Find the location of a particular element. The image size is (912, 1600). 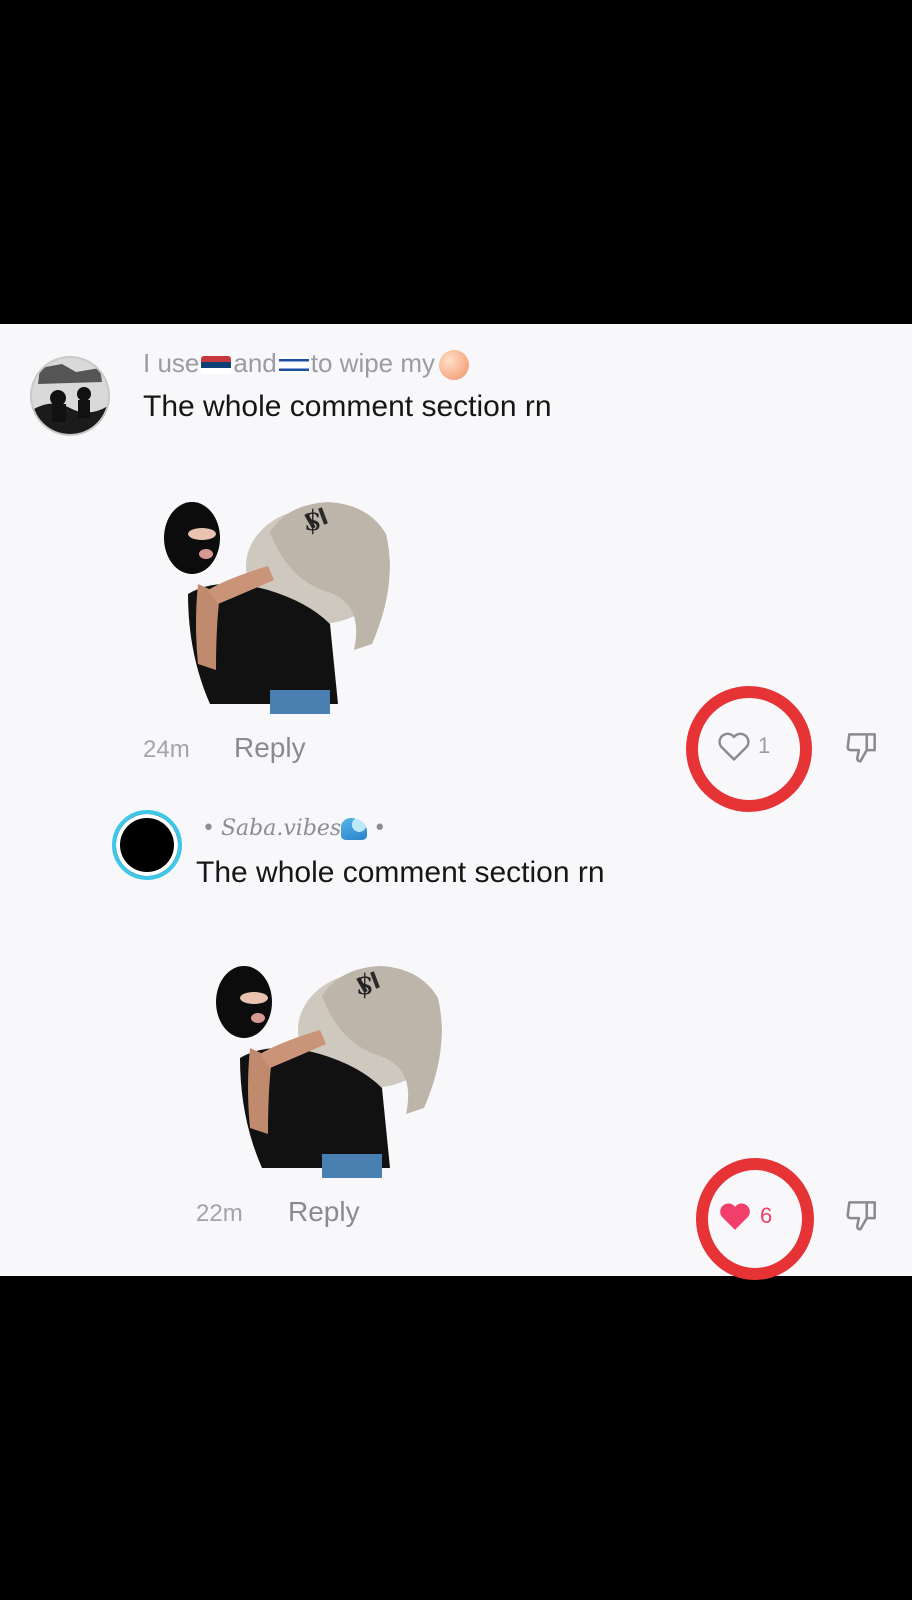

user-avatar is located at coordinates (70, 396).